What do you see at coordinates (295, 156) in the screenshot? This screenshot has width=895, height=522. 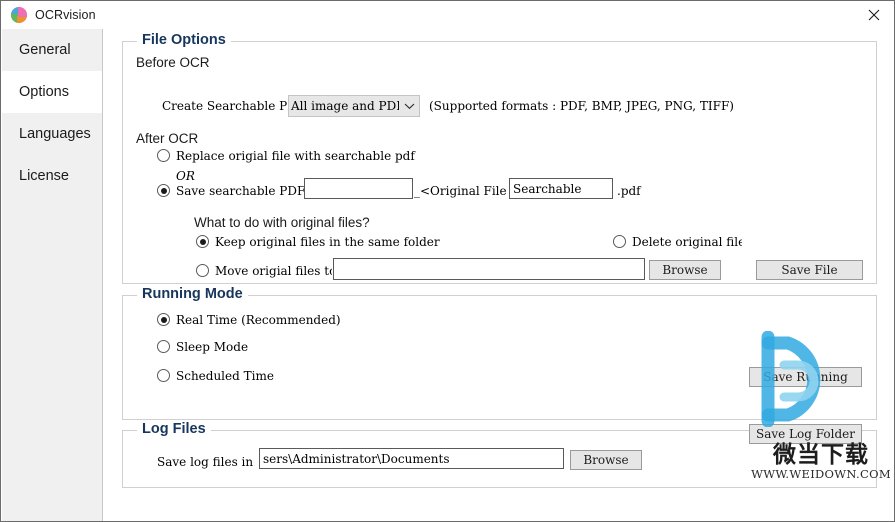 I see `replace-original-label: Replace origial file with searchable pdf` at bounding box center [295, 156].